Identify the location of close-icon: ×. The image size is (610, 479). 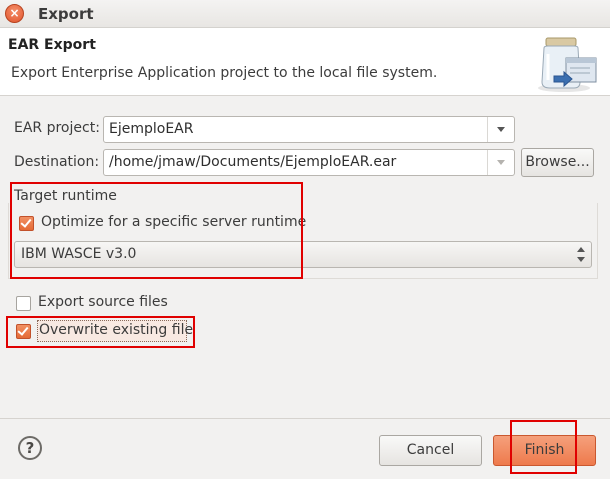
(14, 13).